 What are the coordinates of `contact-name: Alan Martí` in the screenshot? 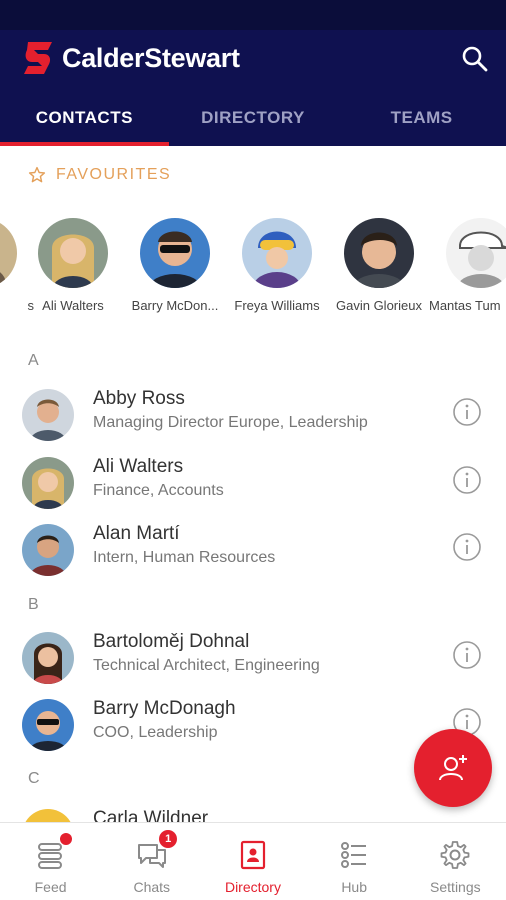 It's located at (136, 533).